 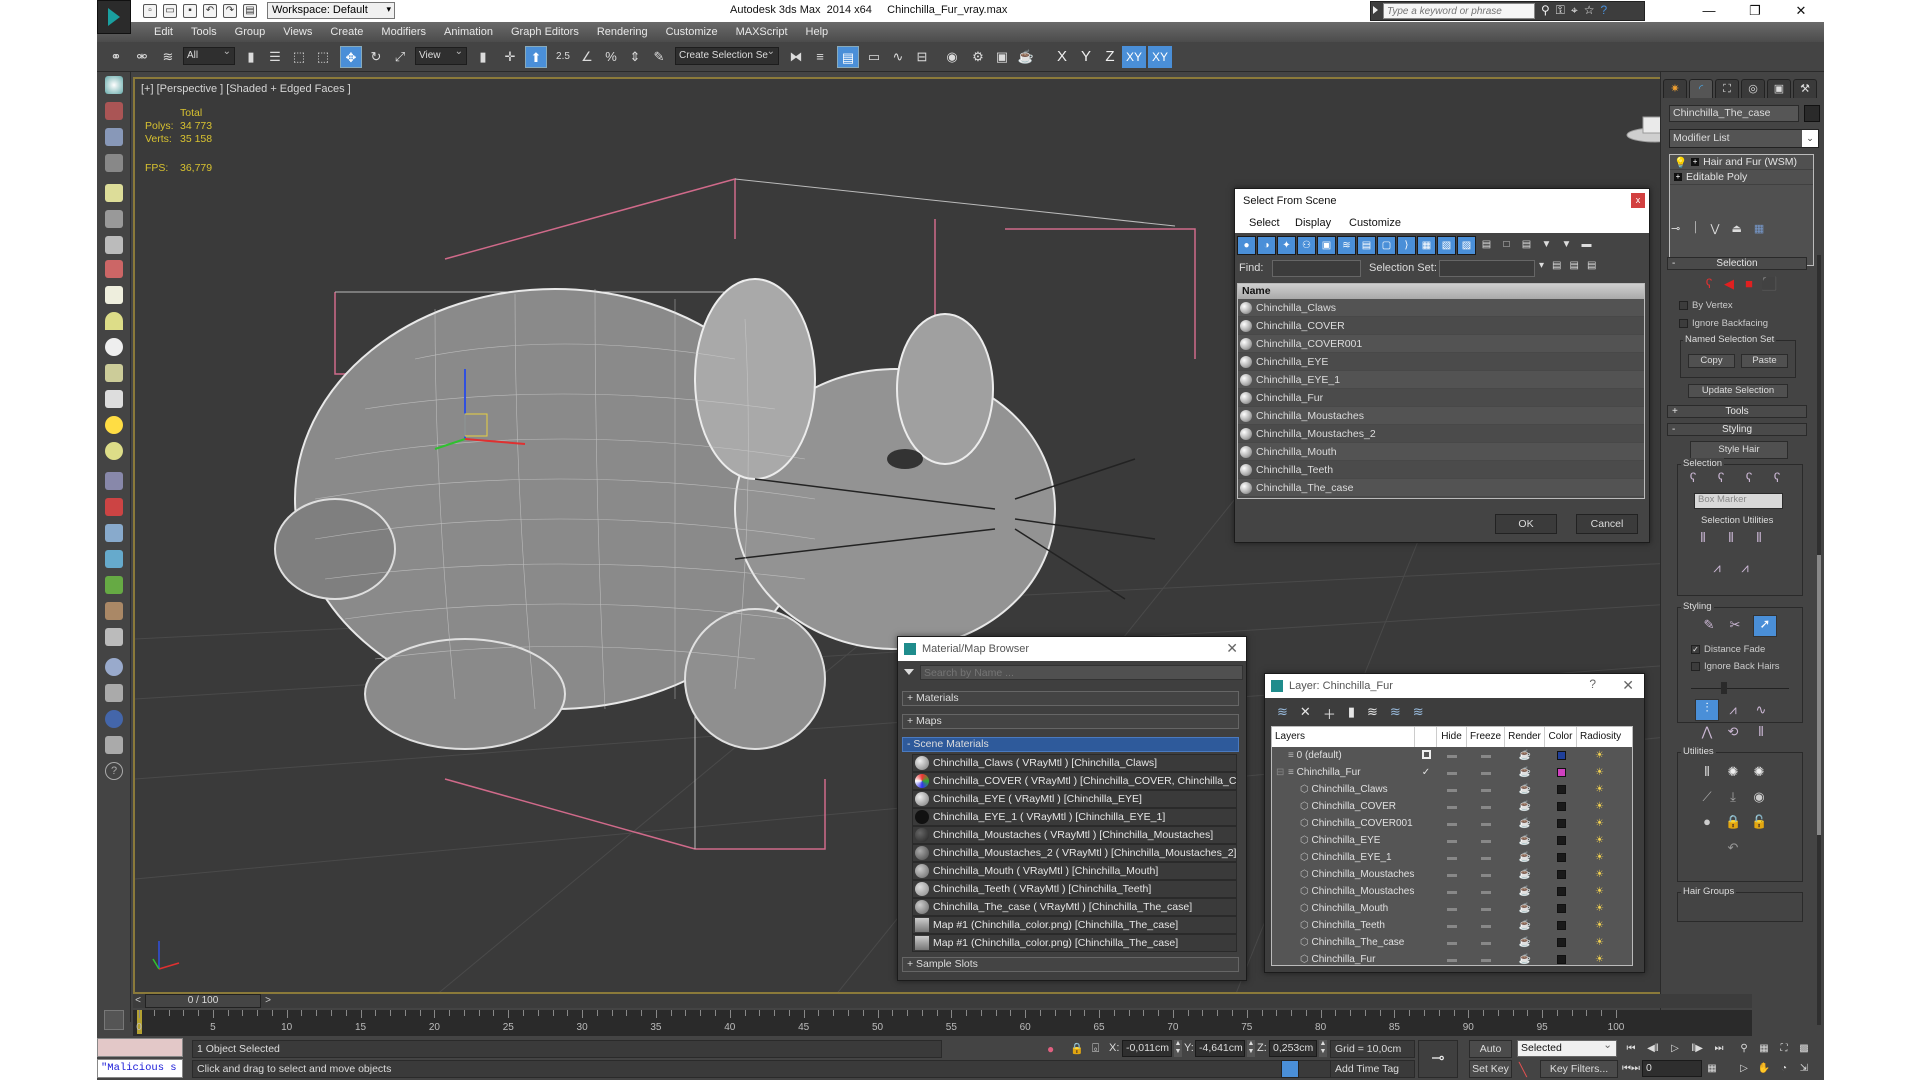 What do you see at coordinates (1351, 713) in the screenshot?
I see `select-highlighted-objects-icon: ▮` at bounding box center [1351, 713].